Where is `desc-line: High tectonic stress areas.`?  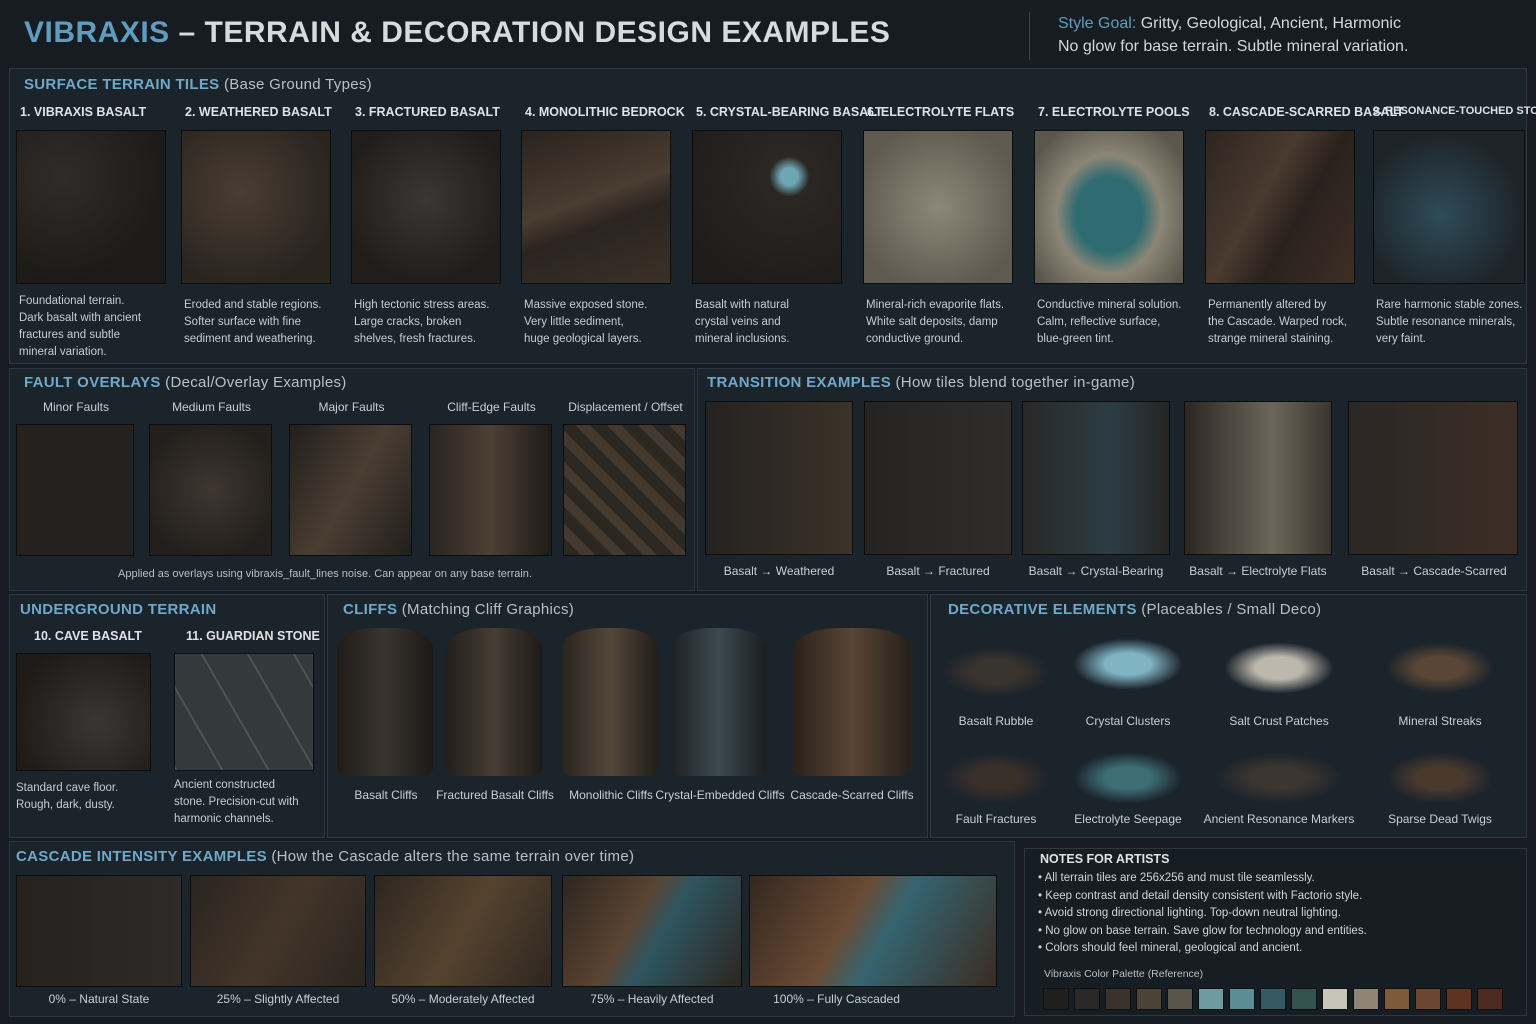 desc-line: High tectonic stress areas. is located at coordinates (422, 305).